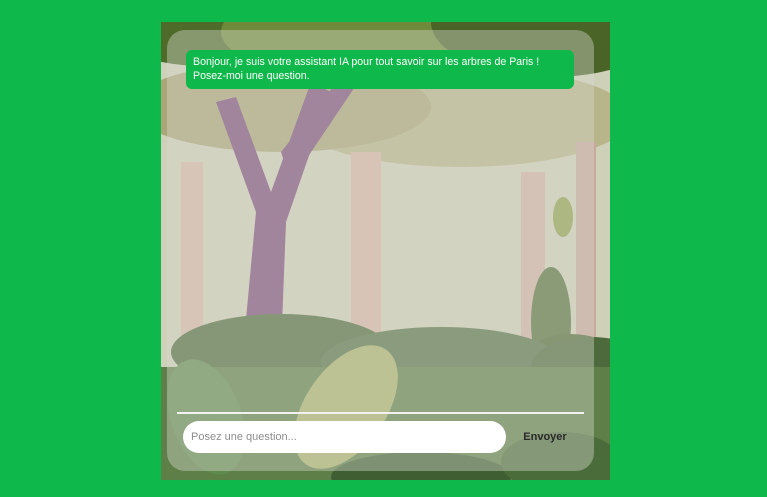 This screenshot has width=767, height=497. What do you see at coordinates (545, 437) in the screenshot?
I see `send-button: Envoyer` at bounding box center [545, 437].